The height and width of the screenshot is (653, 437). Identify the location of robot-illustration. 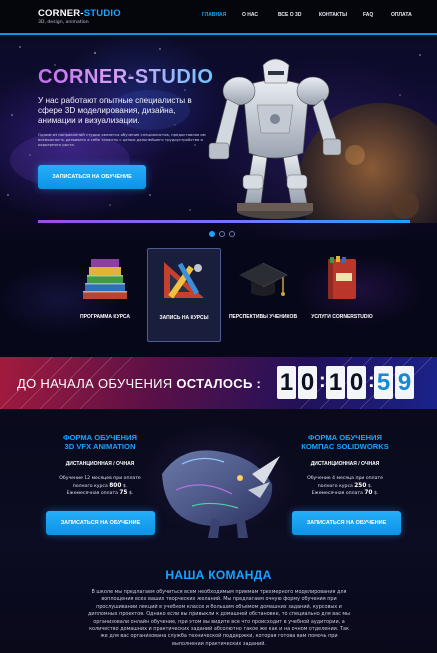
(322, 140).